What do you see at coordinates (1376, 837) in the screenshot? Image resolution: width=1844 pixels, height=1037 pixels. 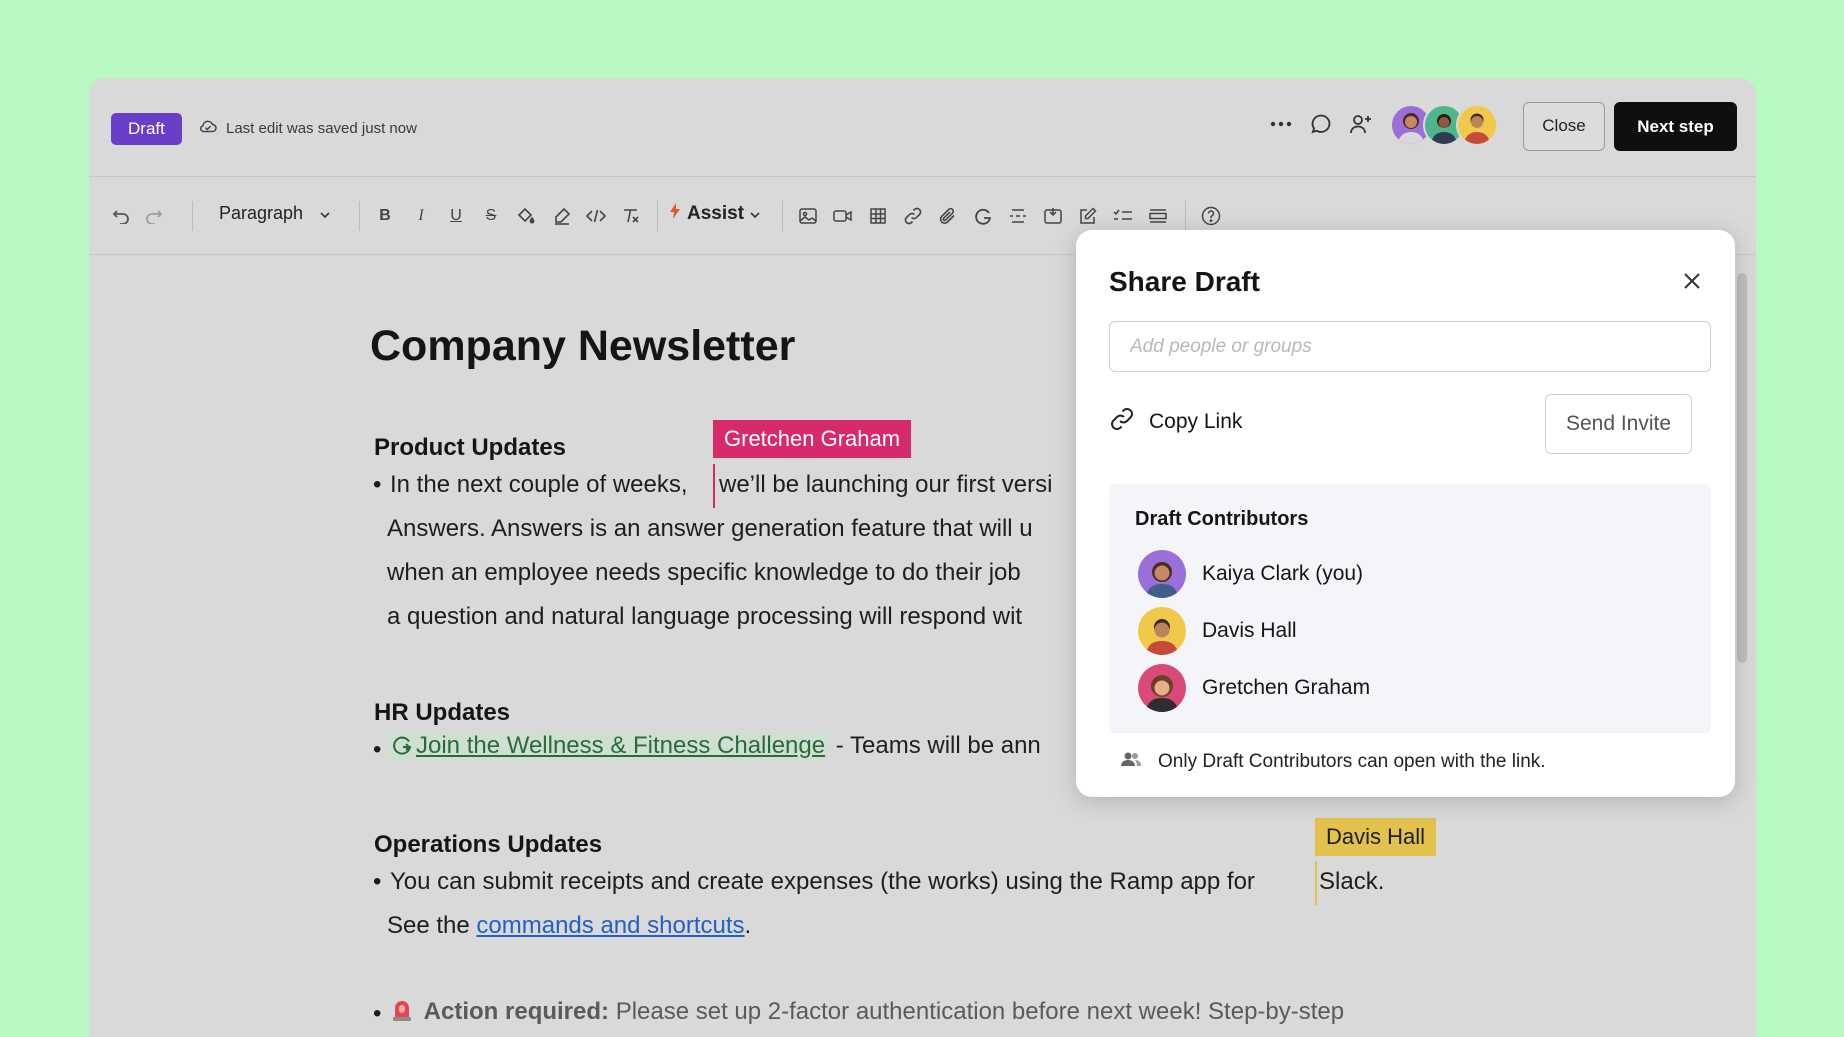 I see `cursor-label-davis: Davis Hall` at bounding box center [1376, 837].